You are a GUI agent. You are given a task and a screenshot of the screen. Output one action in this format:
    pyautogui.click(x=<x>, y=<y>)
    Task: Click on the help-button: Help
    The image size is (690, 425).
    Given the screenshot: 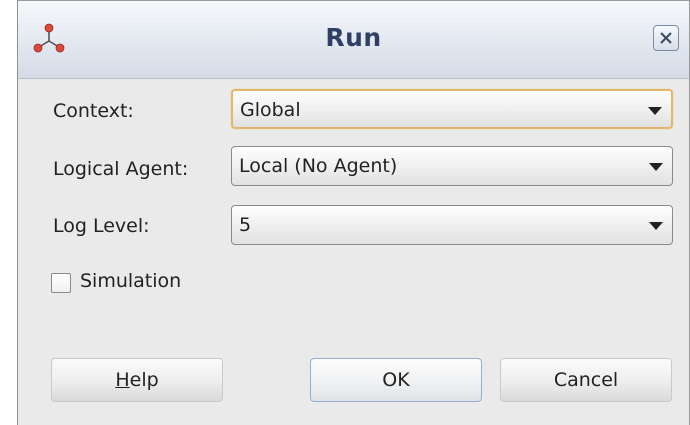 What is the action you would take?
    pyautogui.click(x=137, y=380)
    